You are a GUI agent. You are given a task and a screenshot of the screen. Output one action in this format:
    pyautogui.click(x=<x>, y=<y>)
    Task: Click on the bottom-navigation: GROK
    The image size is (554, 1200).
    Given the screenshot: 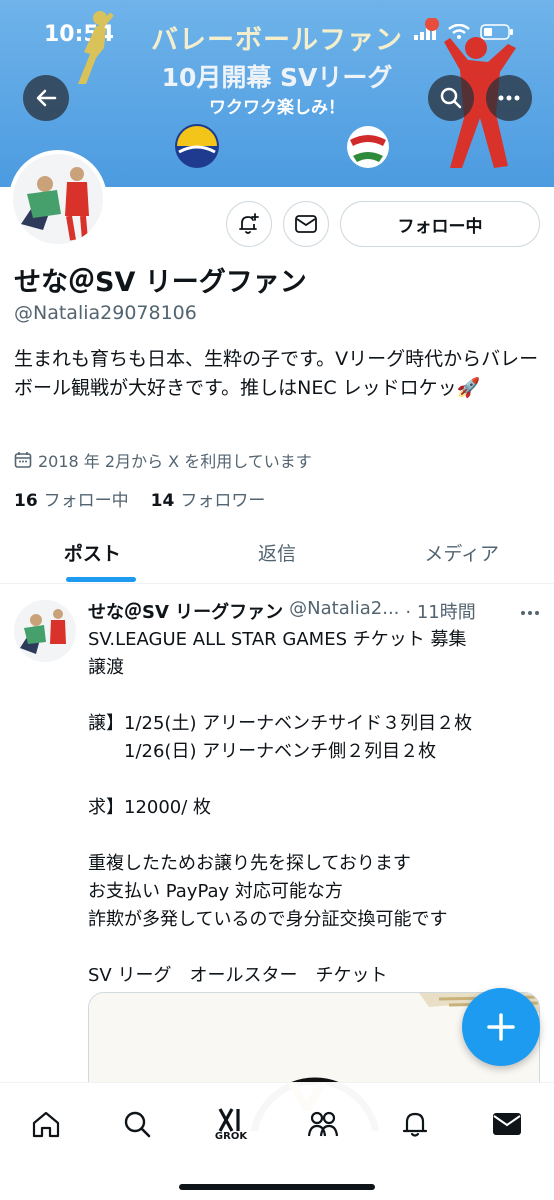 What is the action you would take?
    pyautogui.click(x=277, y=1141)
    